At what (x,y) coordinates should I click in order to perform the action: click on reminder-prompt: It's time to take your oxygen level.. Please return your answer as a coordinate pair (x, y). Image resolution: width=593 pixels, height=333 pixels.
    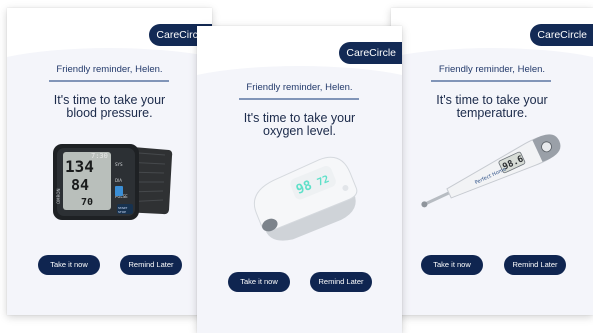
    Looking at the image, I should click on (299, 124).